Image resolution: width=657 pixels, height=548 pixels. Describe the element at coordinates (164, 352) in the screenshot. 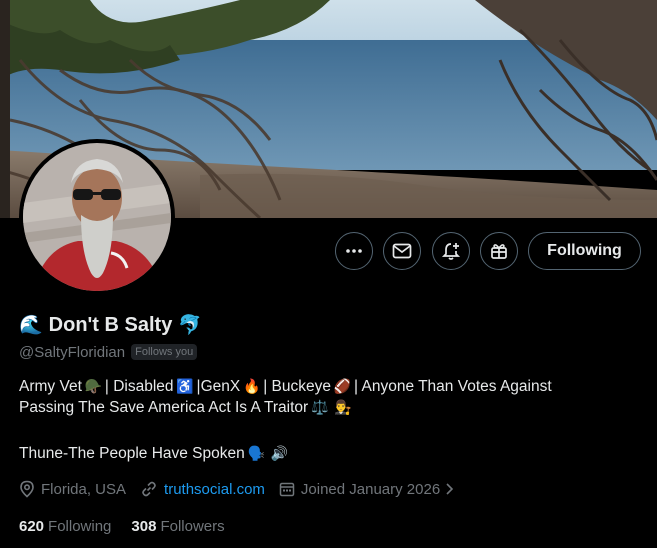

I see `follows-you-badge: Follows you` at that location.